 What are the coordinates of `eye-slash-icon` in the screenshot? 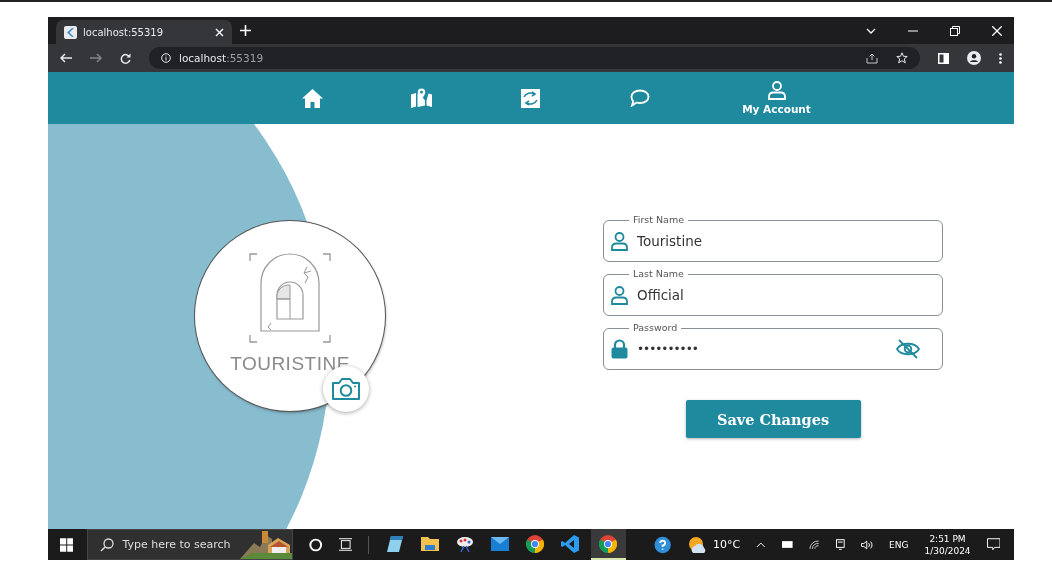 It's located at (908, 349).